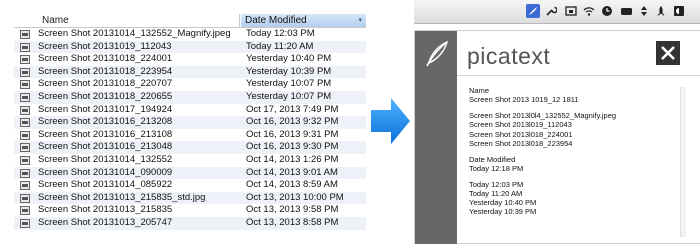 The height and width of the screenshot is (244, 700). What do you see at coordinates (679, 11) in the screenshot?
I see `contrast-icon` at bounding box center [679, 11].